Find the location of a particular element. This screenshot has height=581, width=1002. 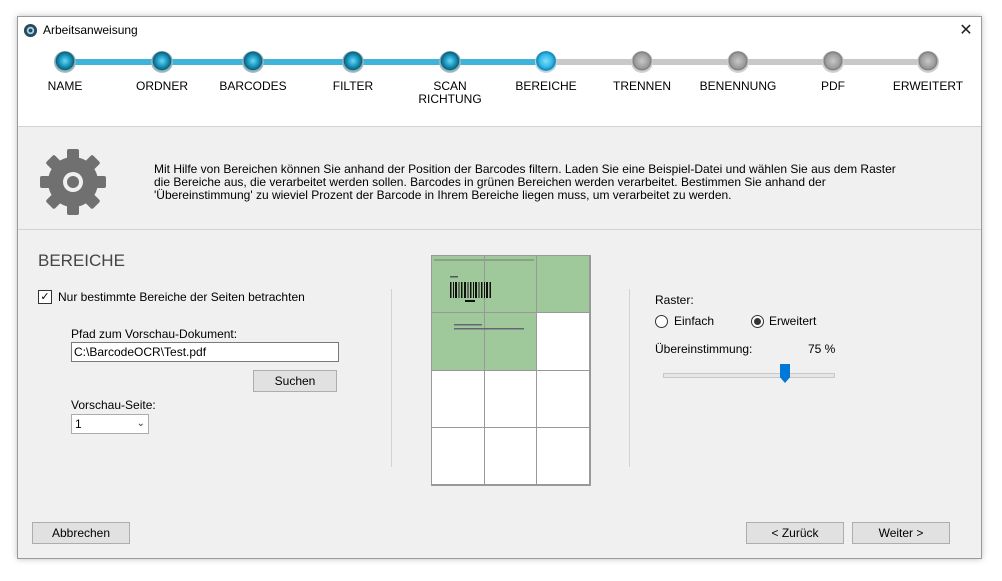

cancel-button: Abbrechen is located at coordinates (81, 533).